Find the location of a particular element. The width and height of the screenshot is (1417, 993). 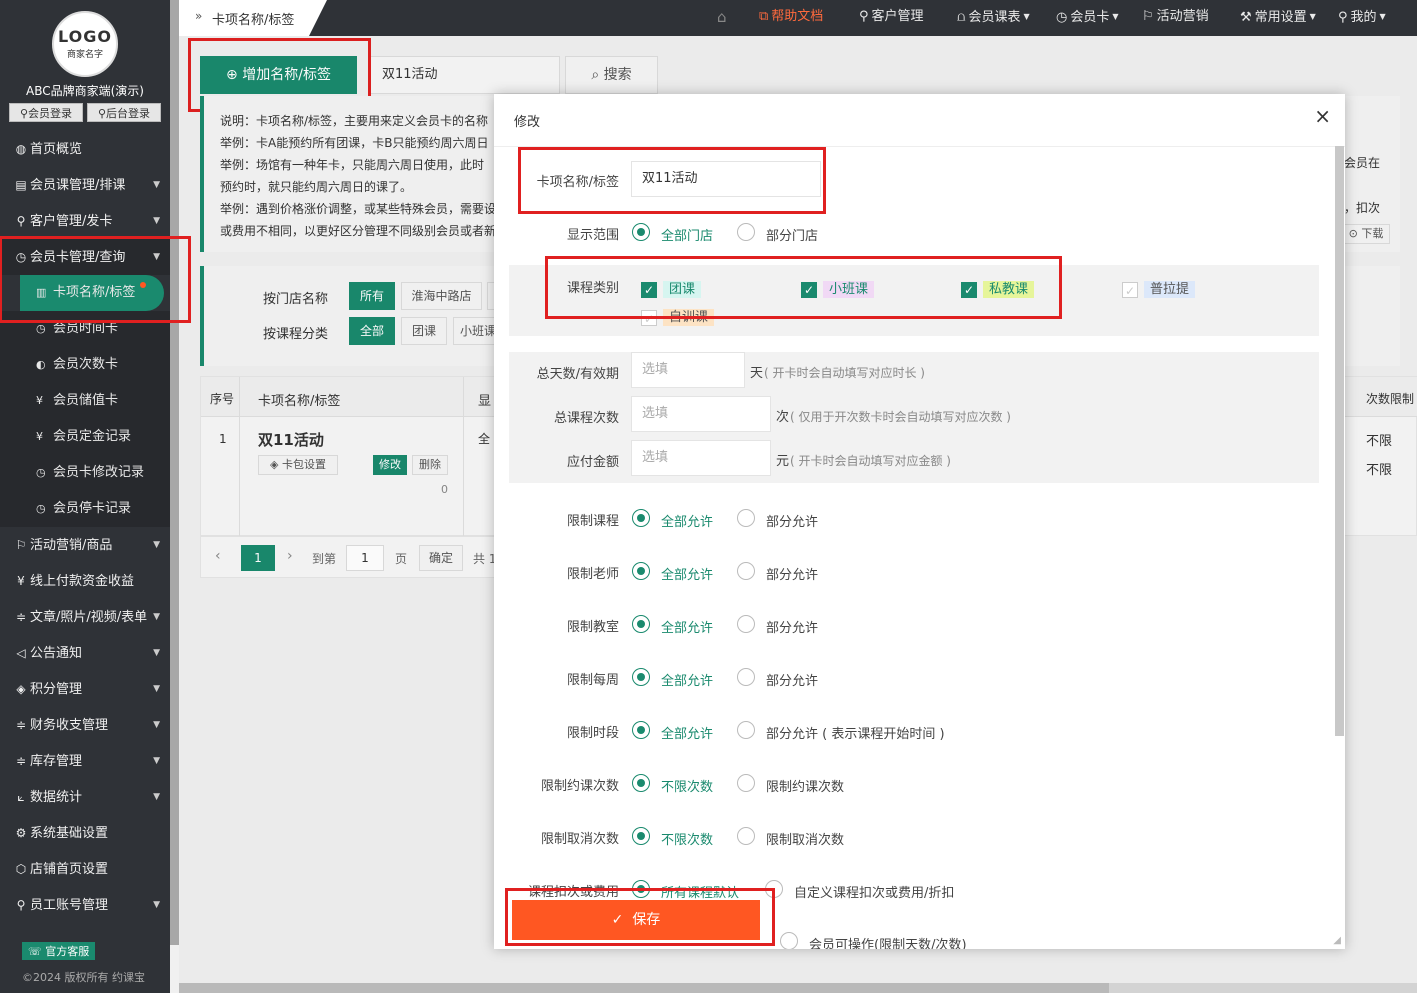

name-input: 双11活动 is located at coordinates (726, 179).